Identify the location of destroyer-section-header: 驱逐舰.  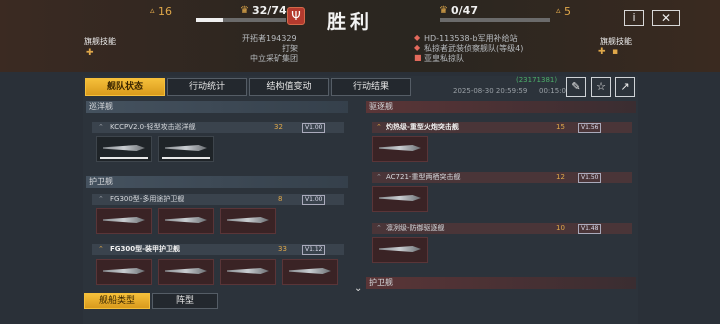
(501, 107).